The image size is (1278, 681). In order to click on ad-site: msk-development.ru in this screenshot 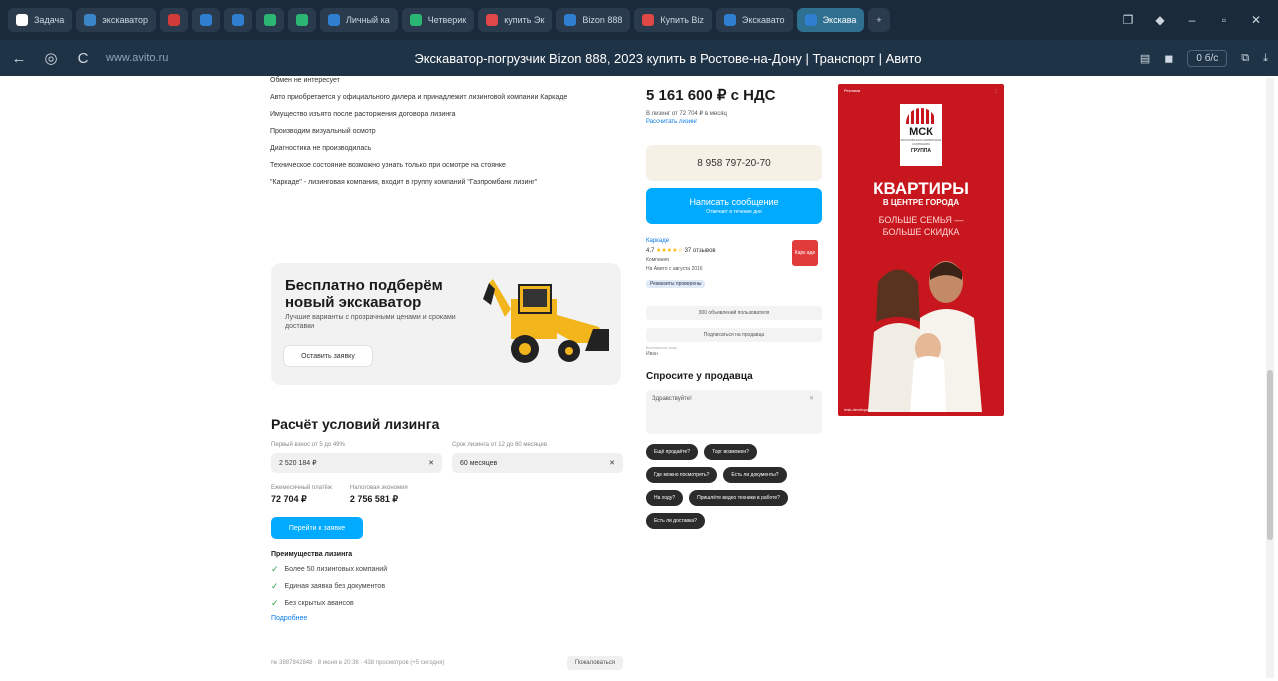, I will do `click(862, 409)`.